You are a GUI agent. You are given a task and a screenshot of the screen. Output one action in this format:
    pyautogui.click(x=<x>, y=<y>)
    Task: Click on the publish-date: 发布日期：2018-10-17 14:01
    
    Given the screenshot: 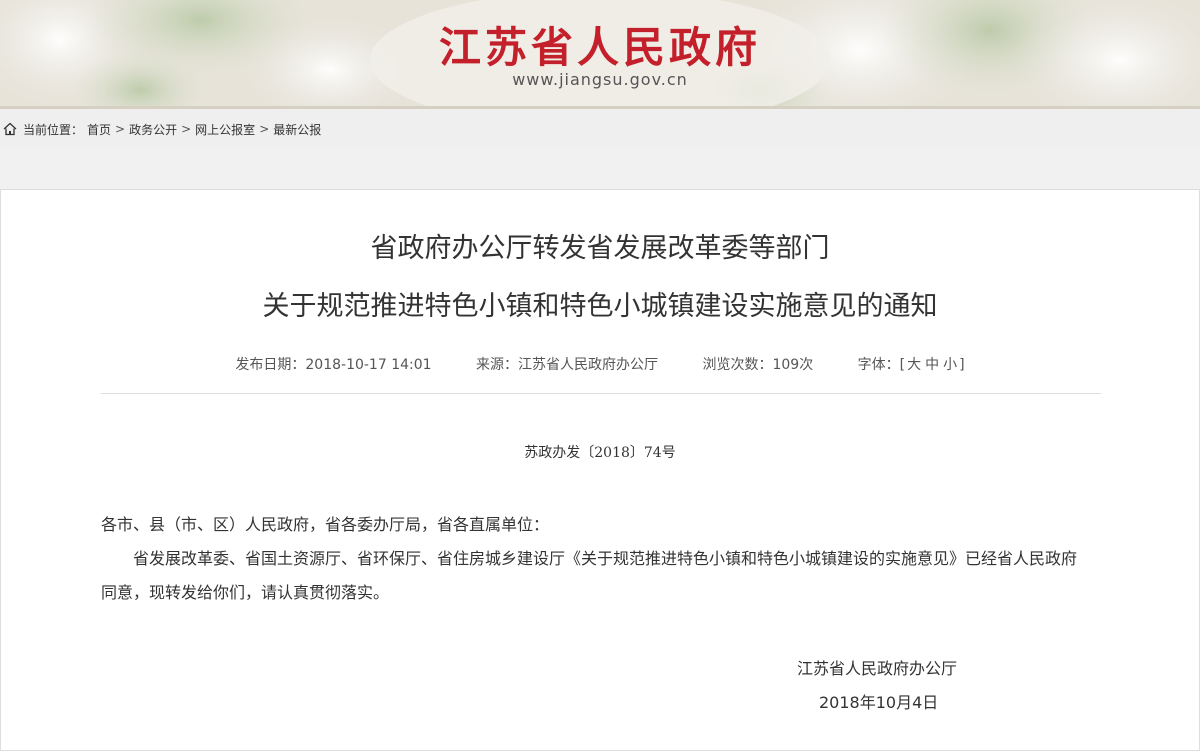 What is the action you would take?
    pyautogui.click(x=333, y=365)
    